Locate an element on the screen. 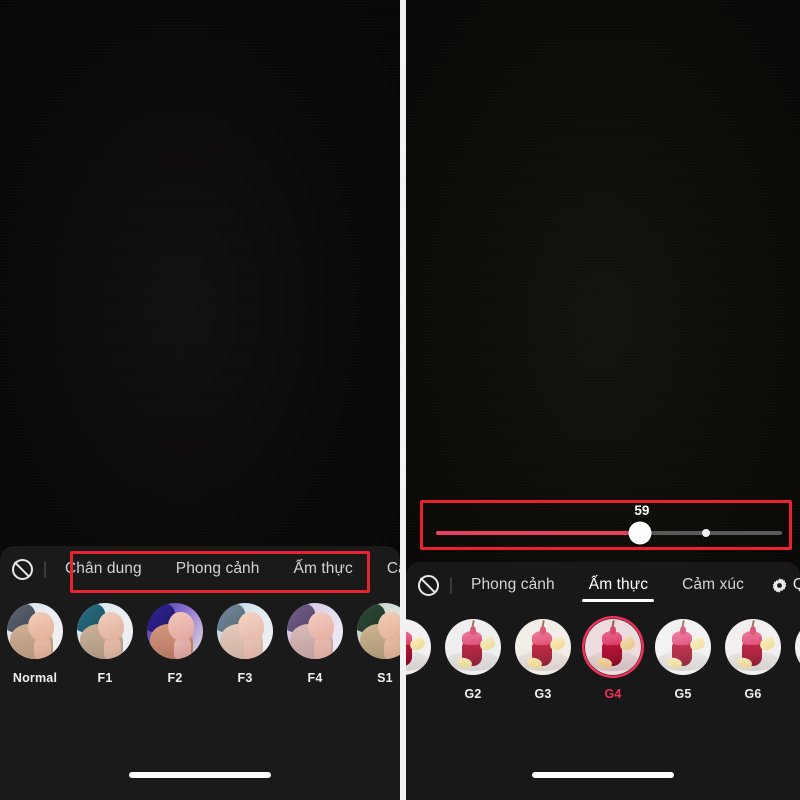 The width and height of the screenshot is (800, 800). filter-item-g3: G3 is located at coordinates (543, 658).